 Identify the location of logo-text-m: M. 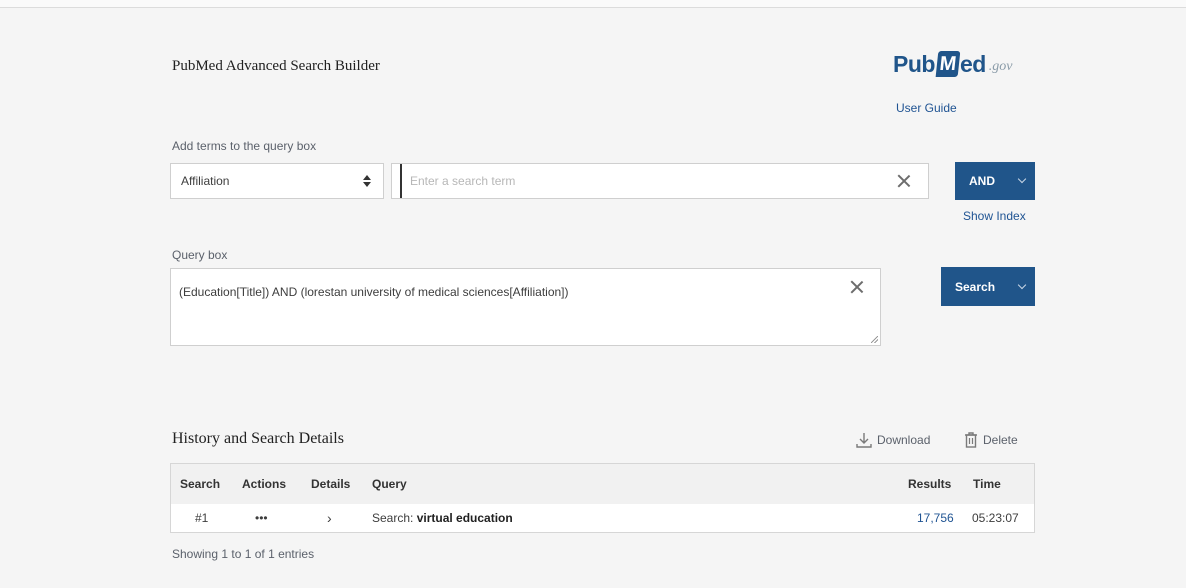
(948, 64).